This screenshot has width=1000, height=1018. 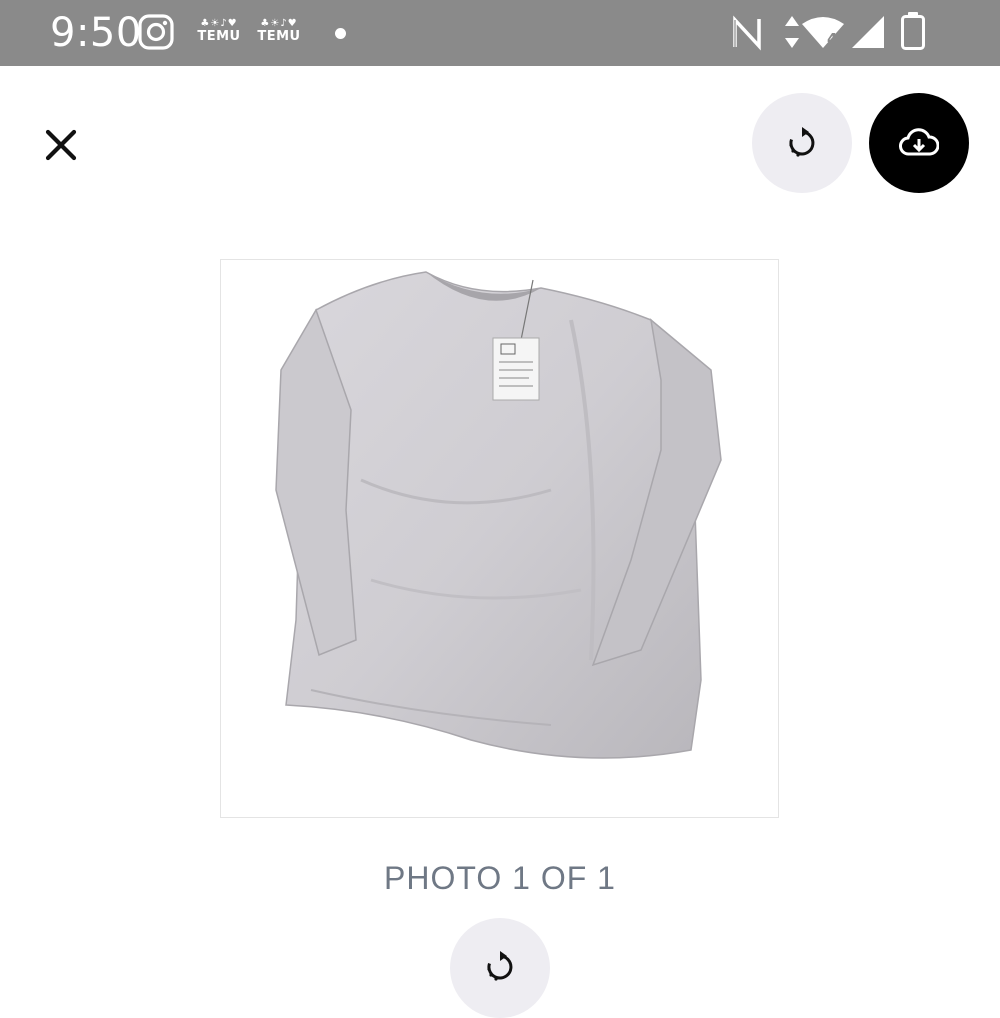 What do you see at coordinates (340, 33) in the screenshot?
I see `dot-icon` at bounding box center [340, 33].